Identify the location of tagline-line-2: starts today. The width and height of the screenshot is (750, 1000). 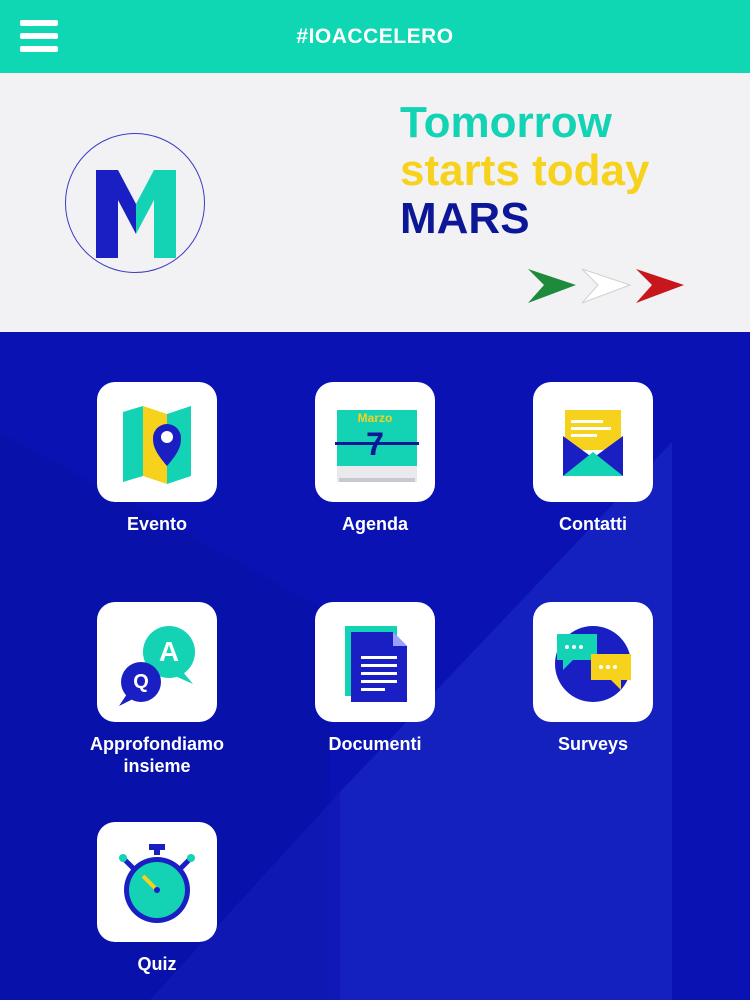
(525, 170).